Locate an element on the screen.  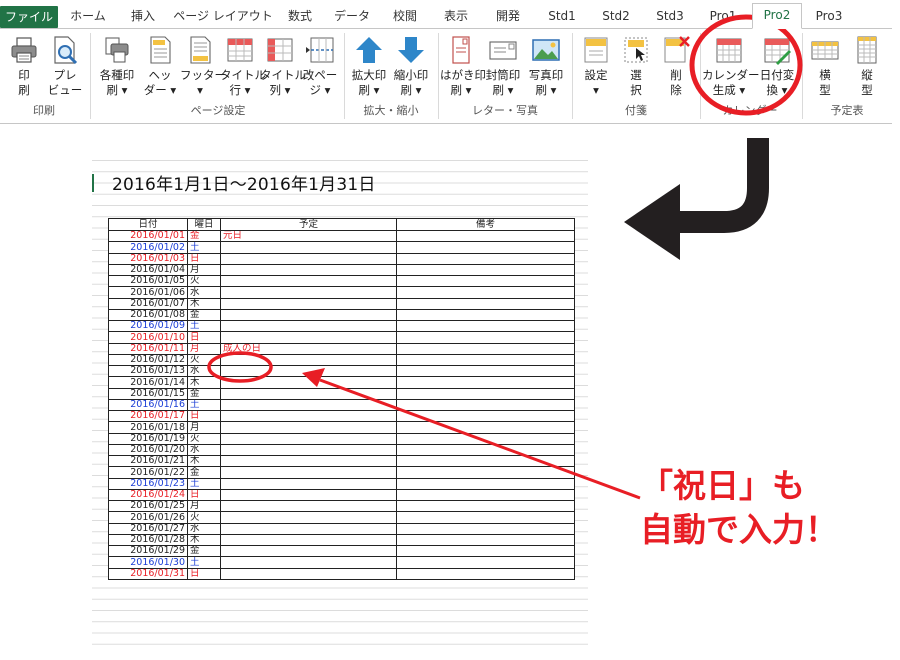
date-convert-button: 日付変 換 ▾ is located at coordinates (777, 67).